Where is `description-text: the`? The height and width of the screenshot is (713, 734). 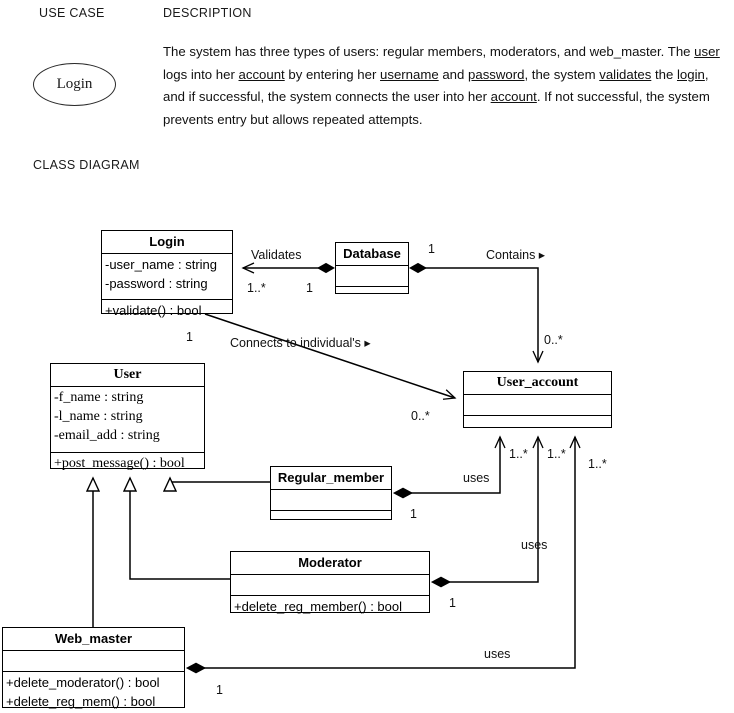
description-text: the is located at coordinates (664, 74).